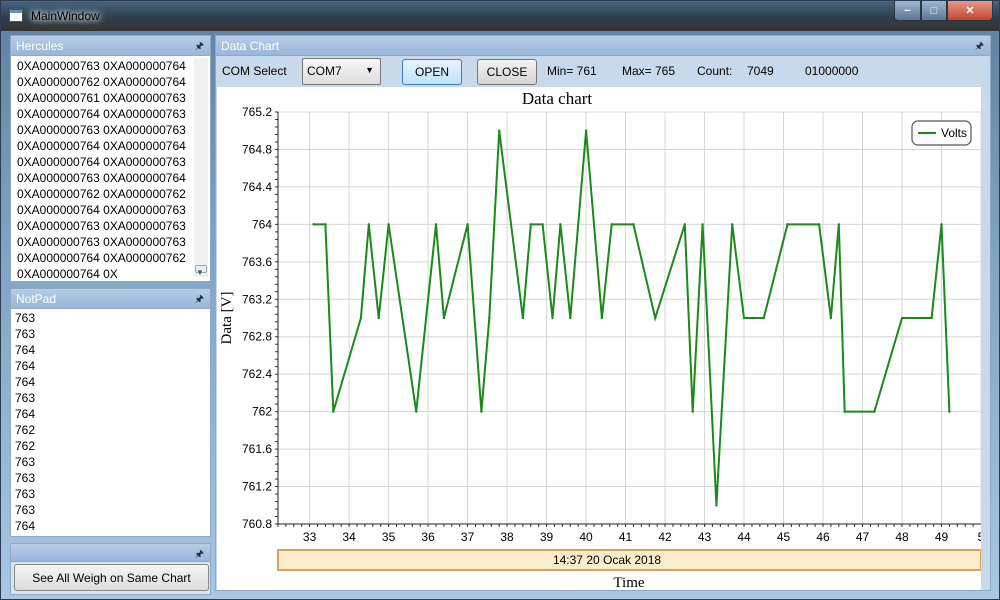 The width and height of the screenshot is (1000, 600). Describe the element at coordinates (257, 112) in the screenshot. I see `y-tick-label: 765.2` at that location.